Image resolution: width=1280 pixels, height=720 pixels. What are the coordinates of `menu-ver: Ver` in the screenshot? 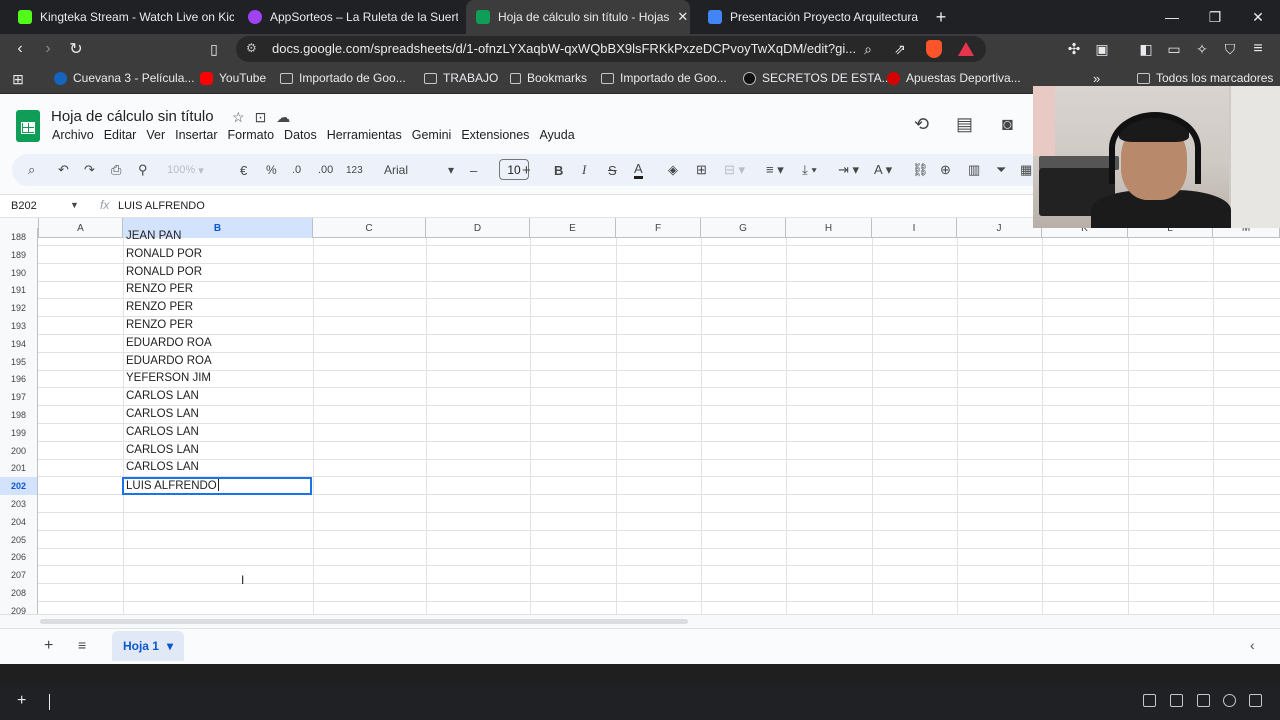 It's located at (155, 135).